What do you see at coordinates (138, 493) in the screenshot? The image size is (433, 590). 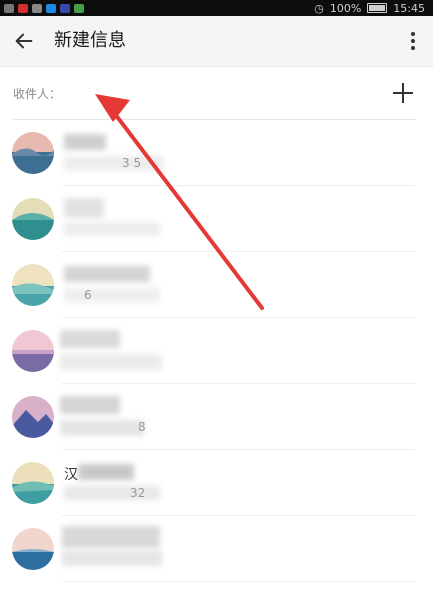 I see `contact-number: 32` at bounding box center [138, 493].